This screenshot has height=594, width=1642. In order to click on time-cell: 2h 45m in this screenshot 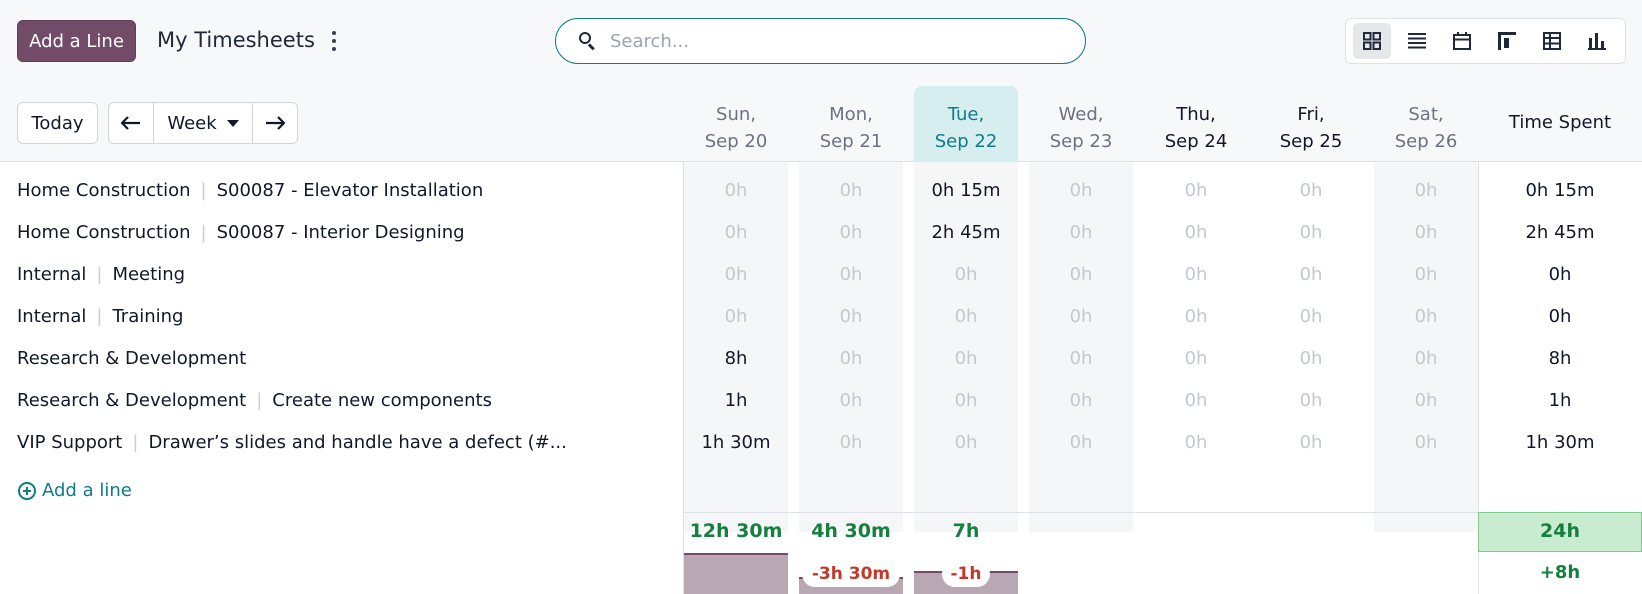, I will do `click(966, 232)`.